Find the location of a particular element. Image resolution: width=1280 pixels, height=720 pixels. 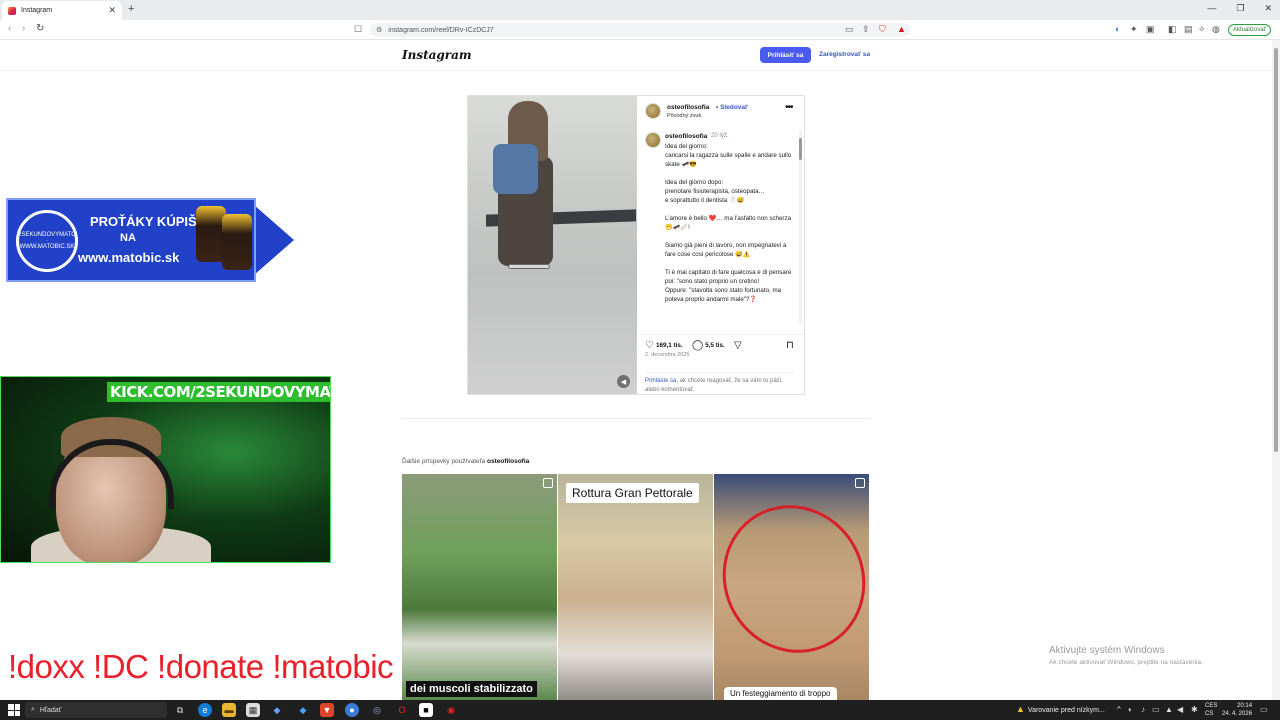

login-button: Prihlásiť sa is located at coordinates (785, 55).